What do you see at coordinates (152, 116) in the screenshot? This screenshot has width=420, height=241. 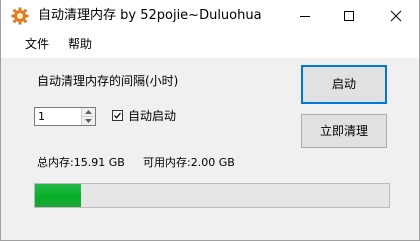 I see `autostart-label: 自动启动` at bounding box center [152, 116].